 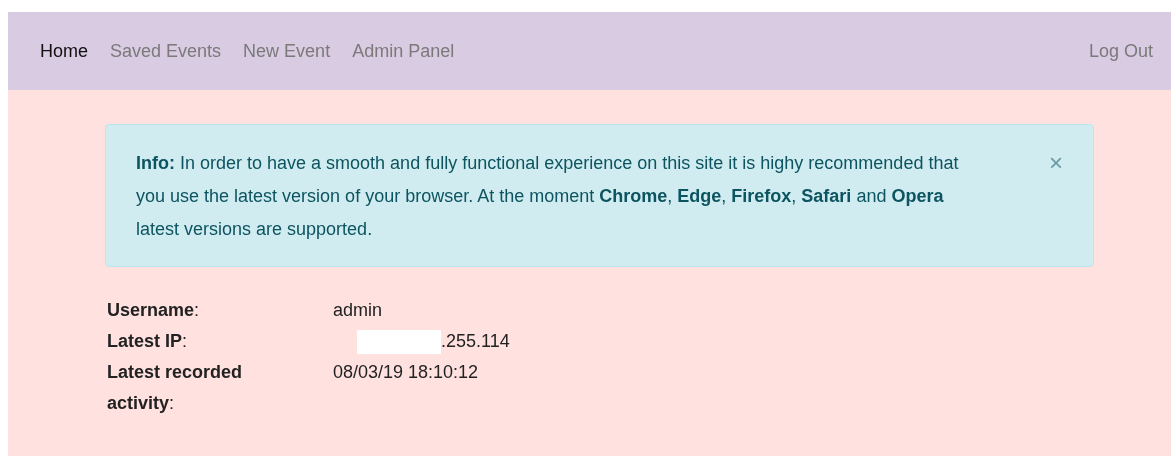 What do you see at coordinates (175, 388) in the screenshot?
I see `detail-label: Latest recorded activity:` at bounding box center [175, 388].